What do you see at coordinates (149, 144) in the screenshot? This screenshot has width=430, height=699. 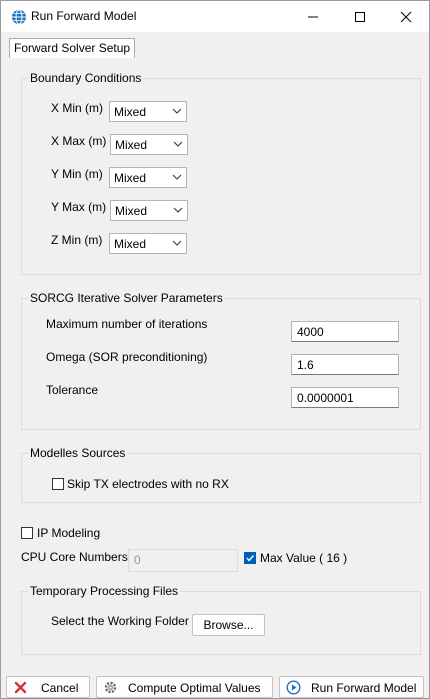 I see `x-max-select: Mixed` at bounding box center [149, 144].